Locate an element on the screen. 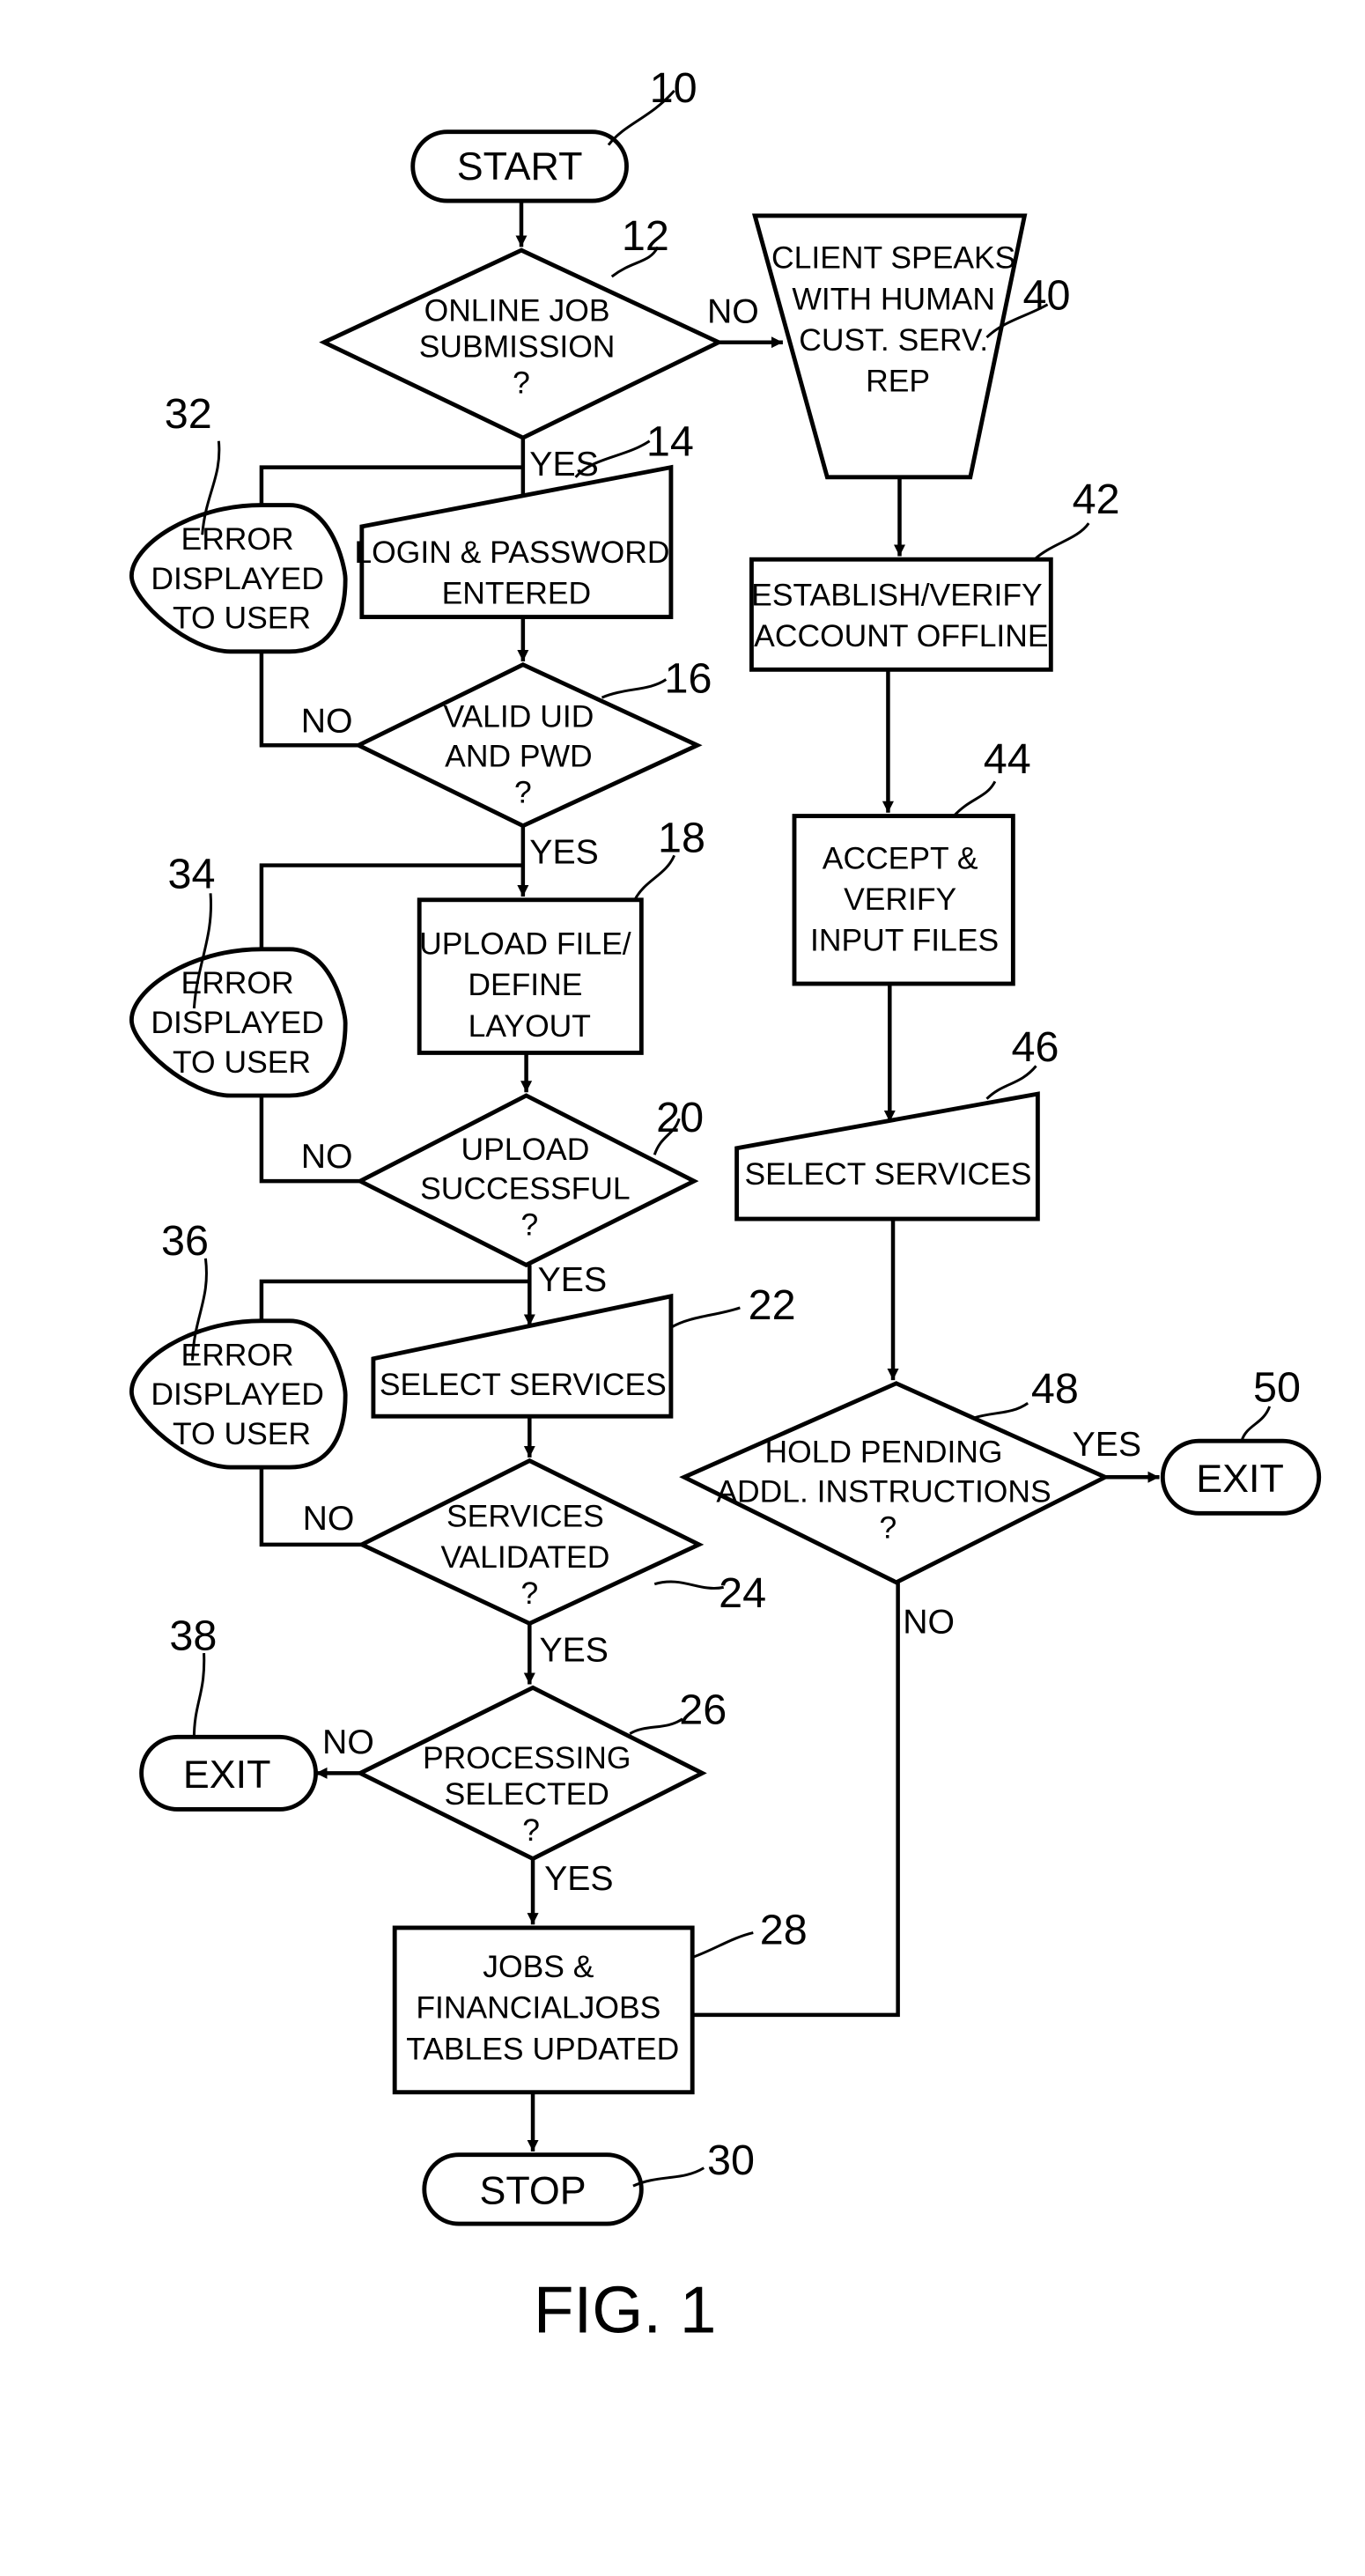 The height and width of the screenshot is (2576, 1365). ref-34: 34 is located at coordinates (191, 874).